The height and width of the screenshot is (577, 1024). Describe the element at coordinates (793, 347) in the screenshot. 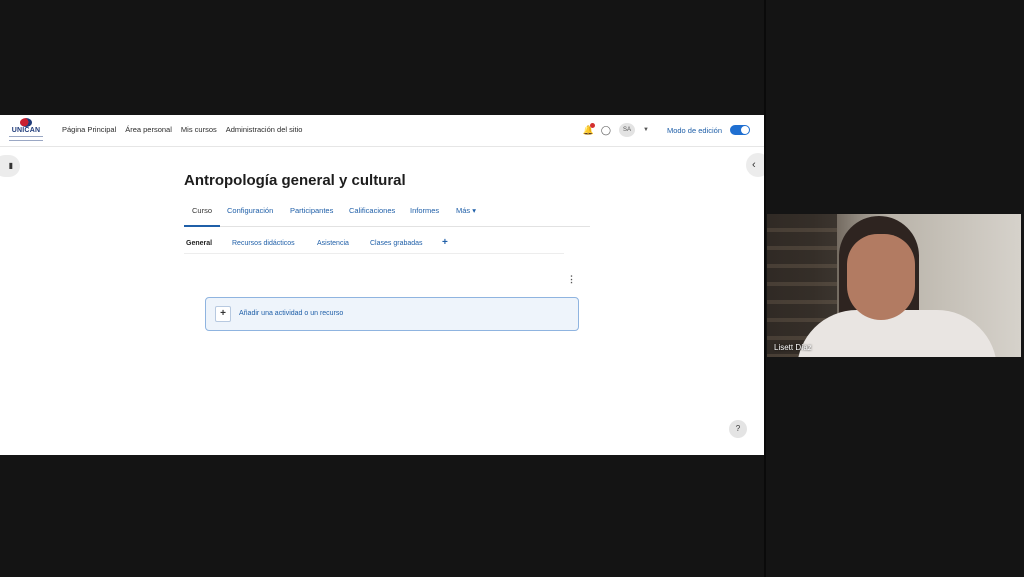

I see `participant-name: Lisett Díaz` at that location.